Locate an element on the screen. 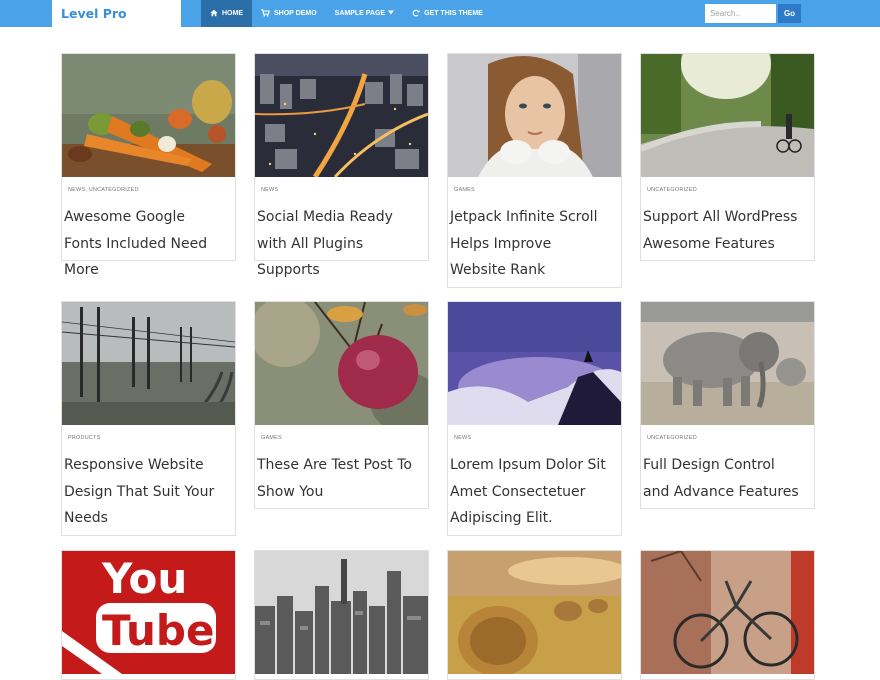  chevron-down-icon is located at coordinates (391, 13).